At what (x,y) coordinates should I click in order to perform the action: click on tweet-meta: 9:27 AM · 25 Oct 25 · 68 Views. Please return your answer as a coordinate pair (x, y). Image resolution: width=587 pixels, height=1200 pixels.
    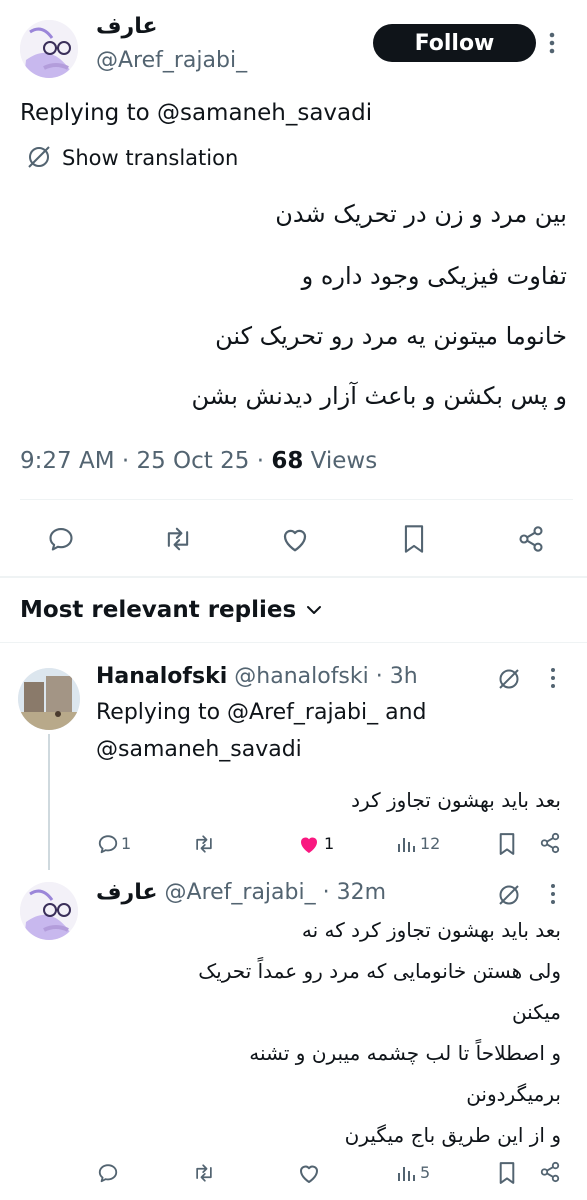
    Looking at the image, I should click on (198, 461).